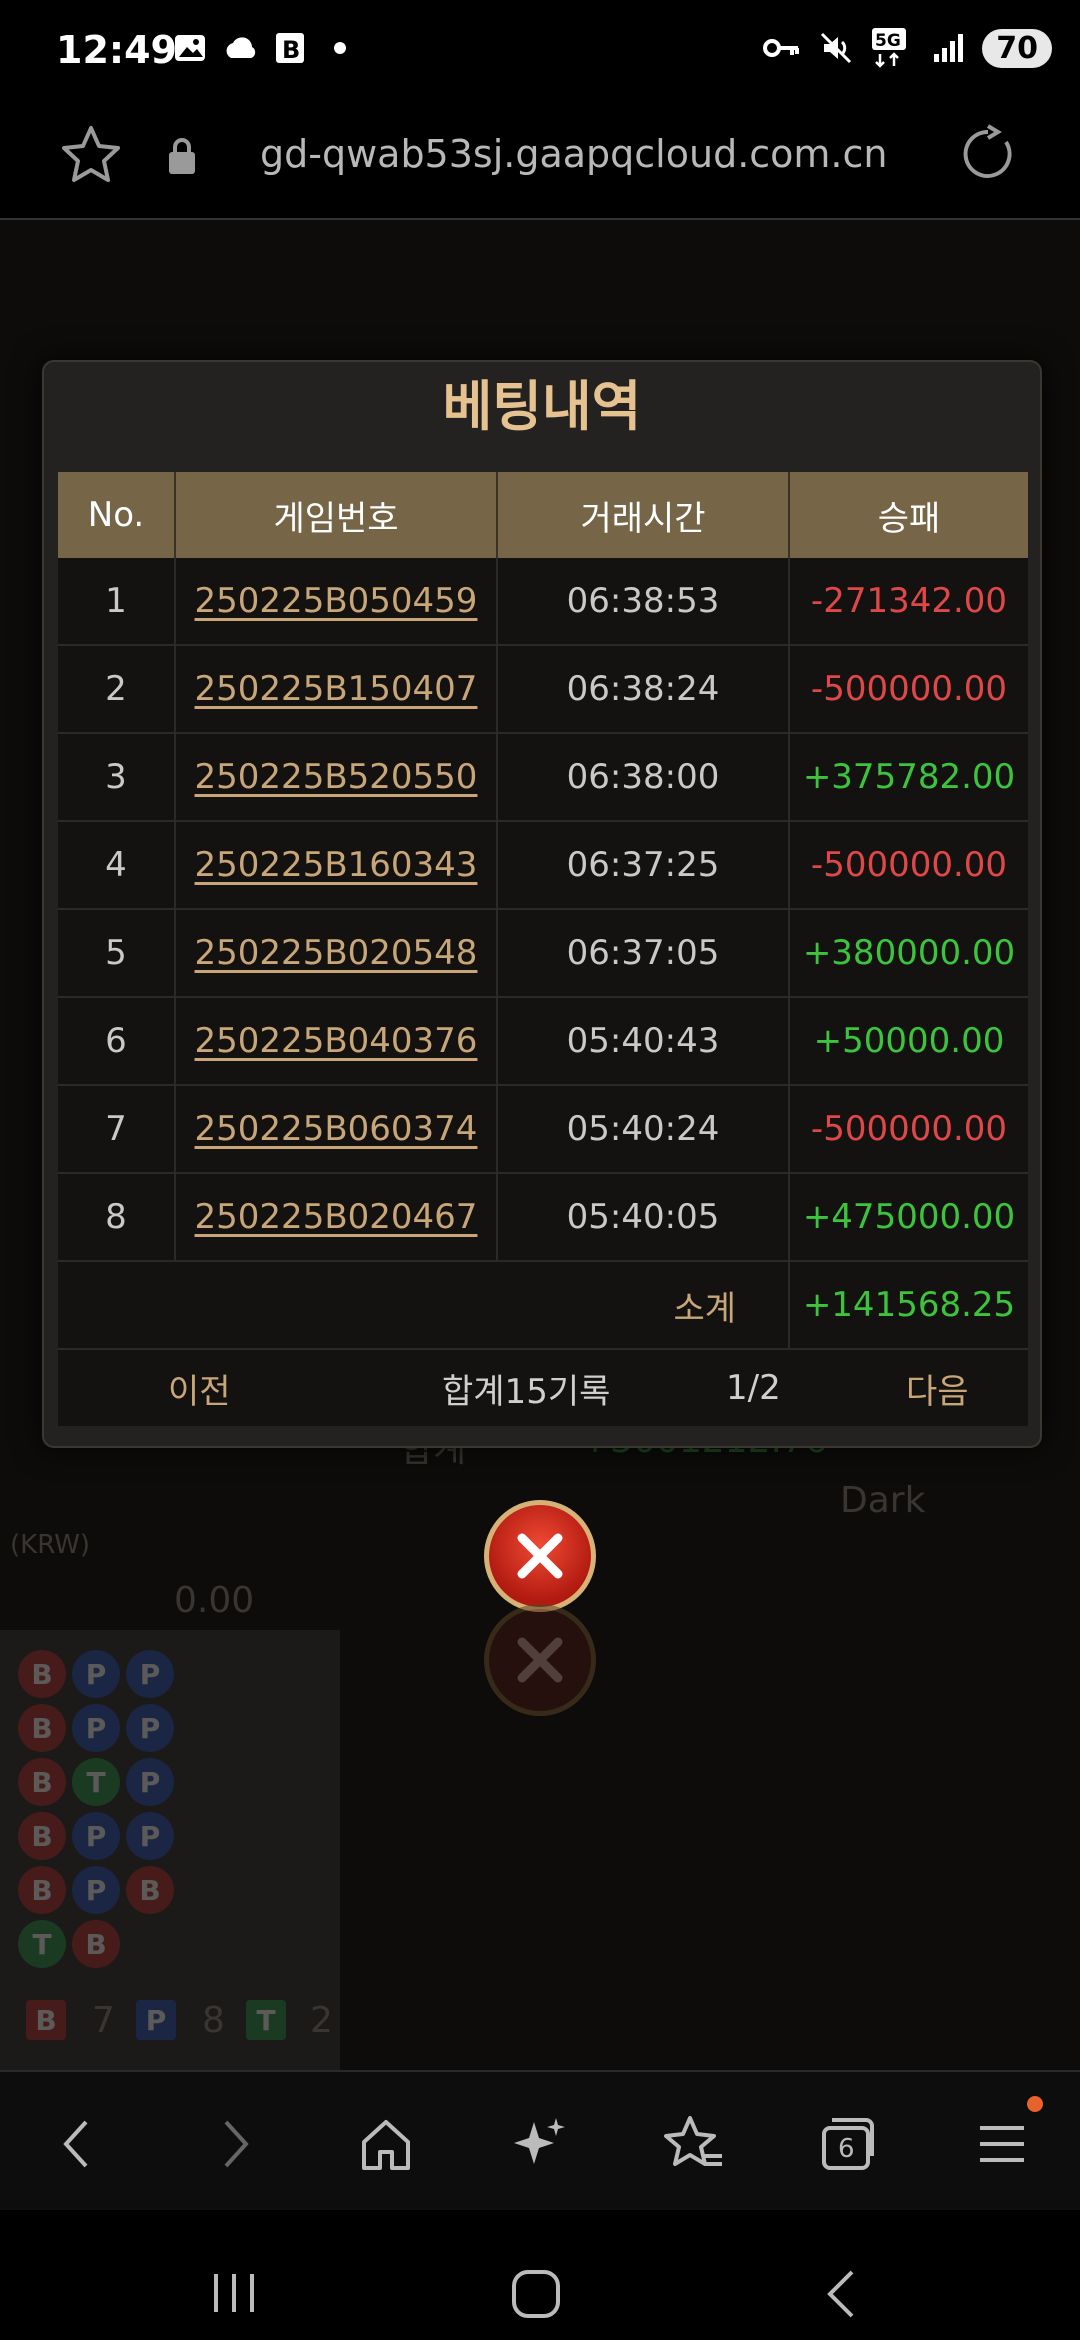 This screenshot has height=2340, width=1080. Describe the element at coordinates (536, 2294) in the screenshot. I see `home-nav-icon` at that location.